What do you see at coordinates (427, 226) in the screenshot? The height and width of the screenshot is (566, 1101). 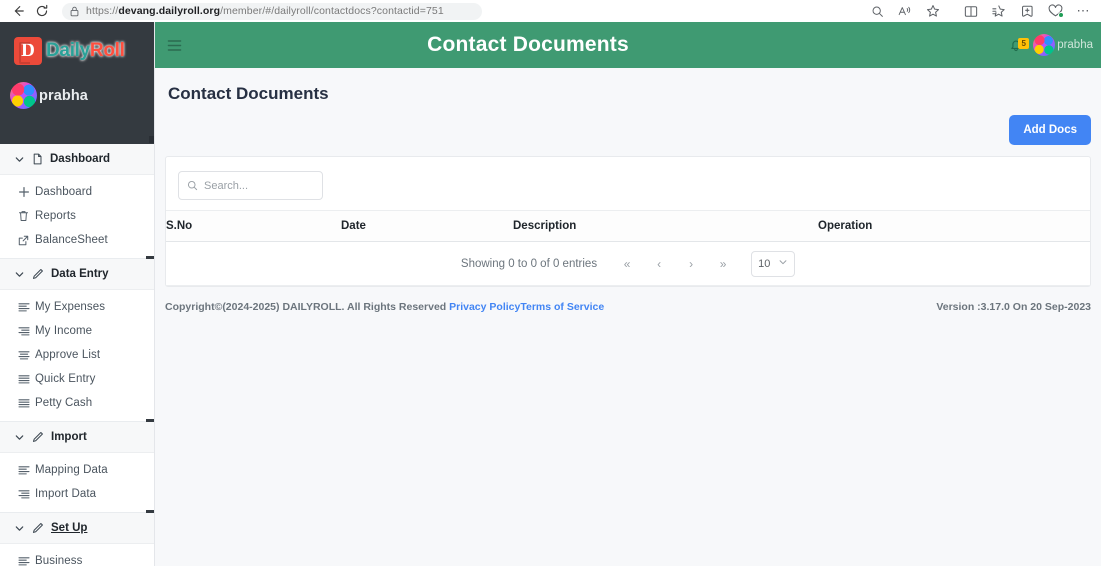 I see `column-header-date: Date` at bounding box center [427, 226].